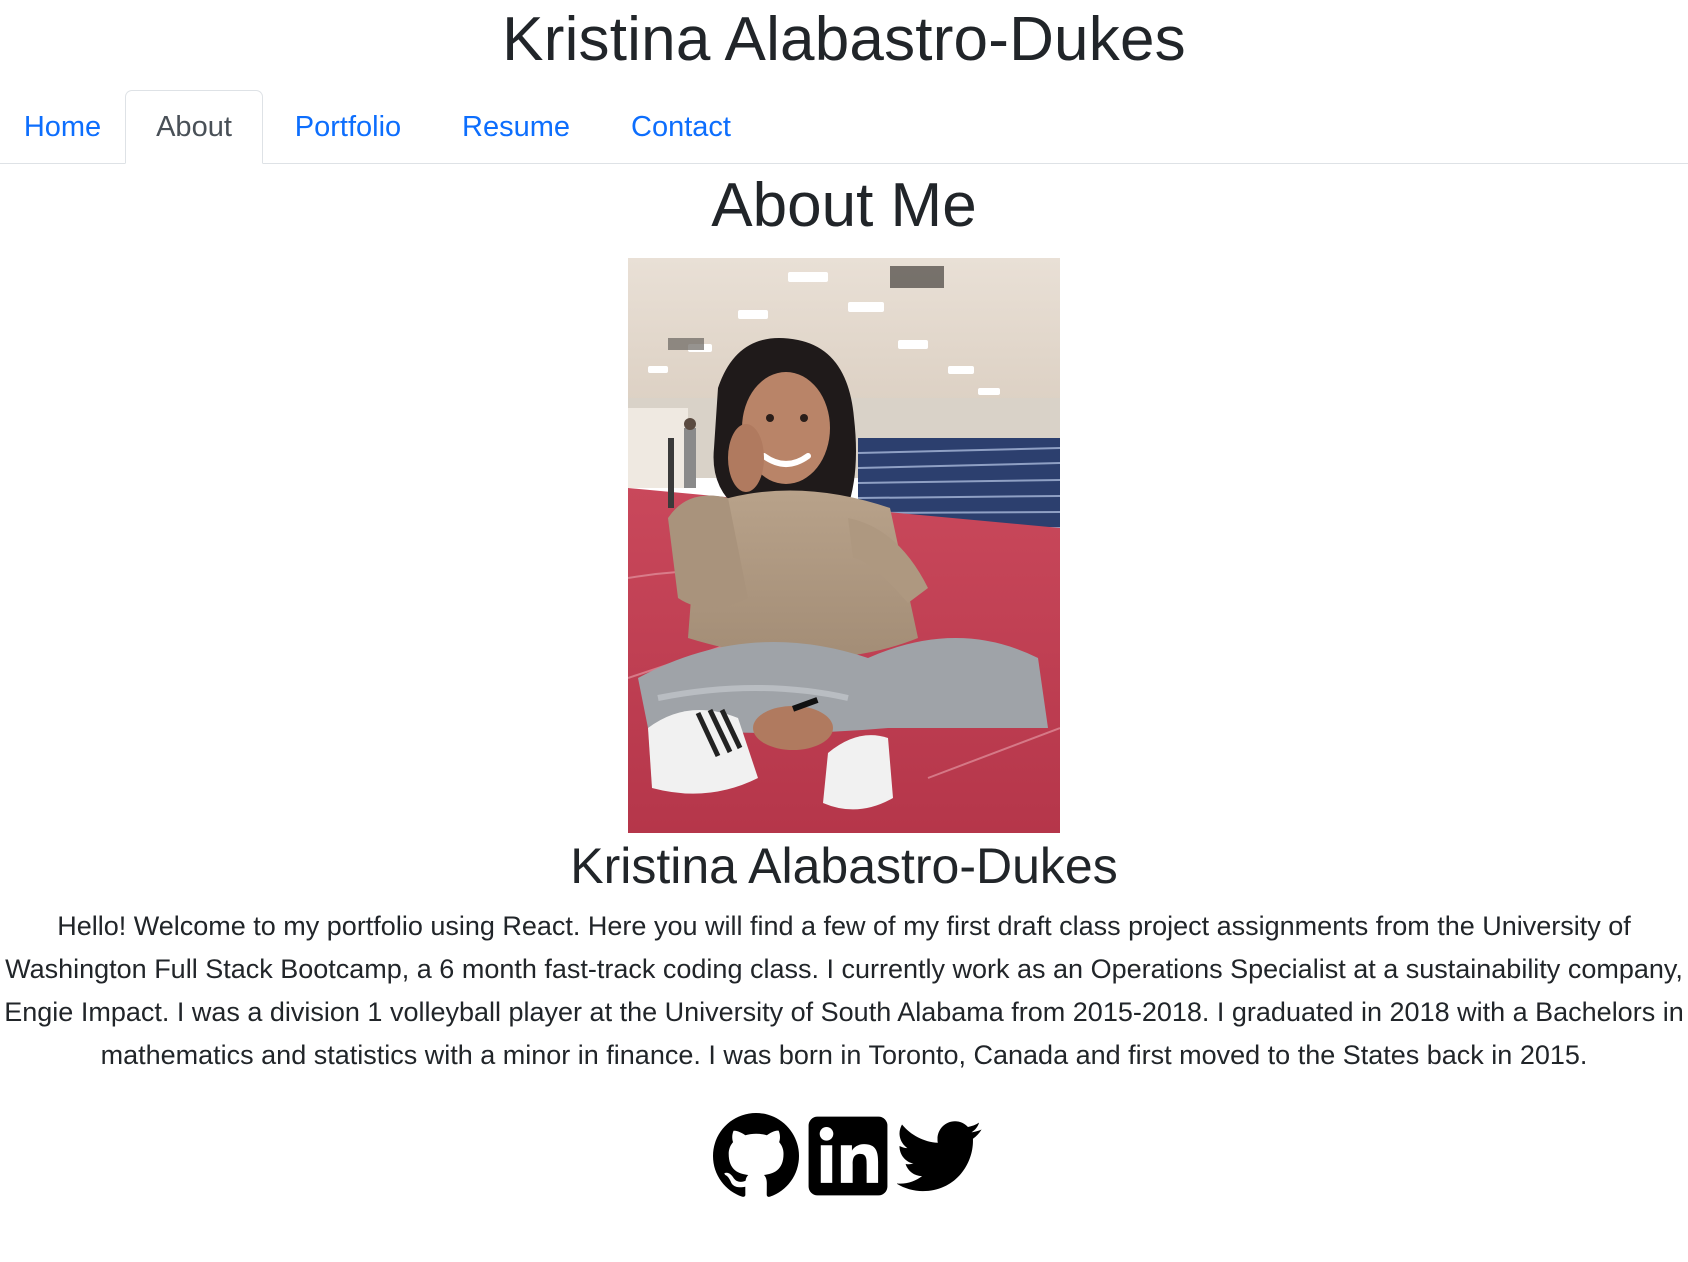  I want to click on site-title: Kristina Alabastro-Dukes, so click(844, 39).